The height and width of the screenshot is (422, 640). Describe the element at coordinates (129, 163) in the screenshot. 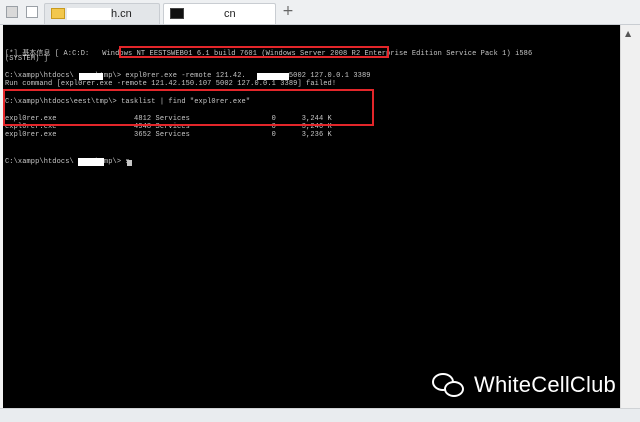

I see `text-cursor` at that location.